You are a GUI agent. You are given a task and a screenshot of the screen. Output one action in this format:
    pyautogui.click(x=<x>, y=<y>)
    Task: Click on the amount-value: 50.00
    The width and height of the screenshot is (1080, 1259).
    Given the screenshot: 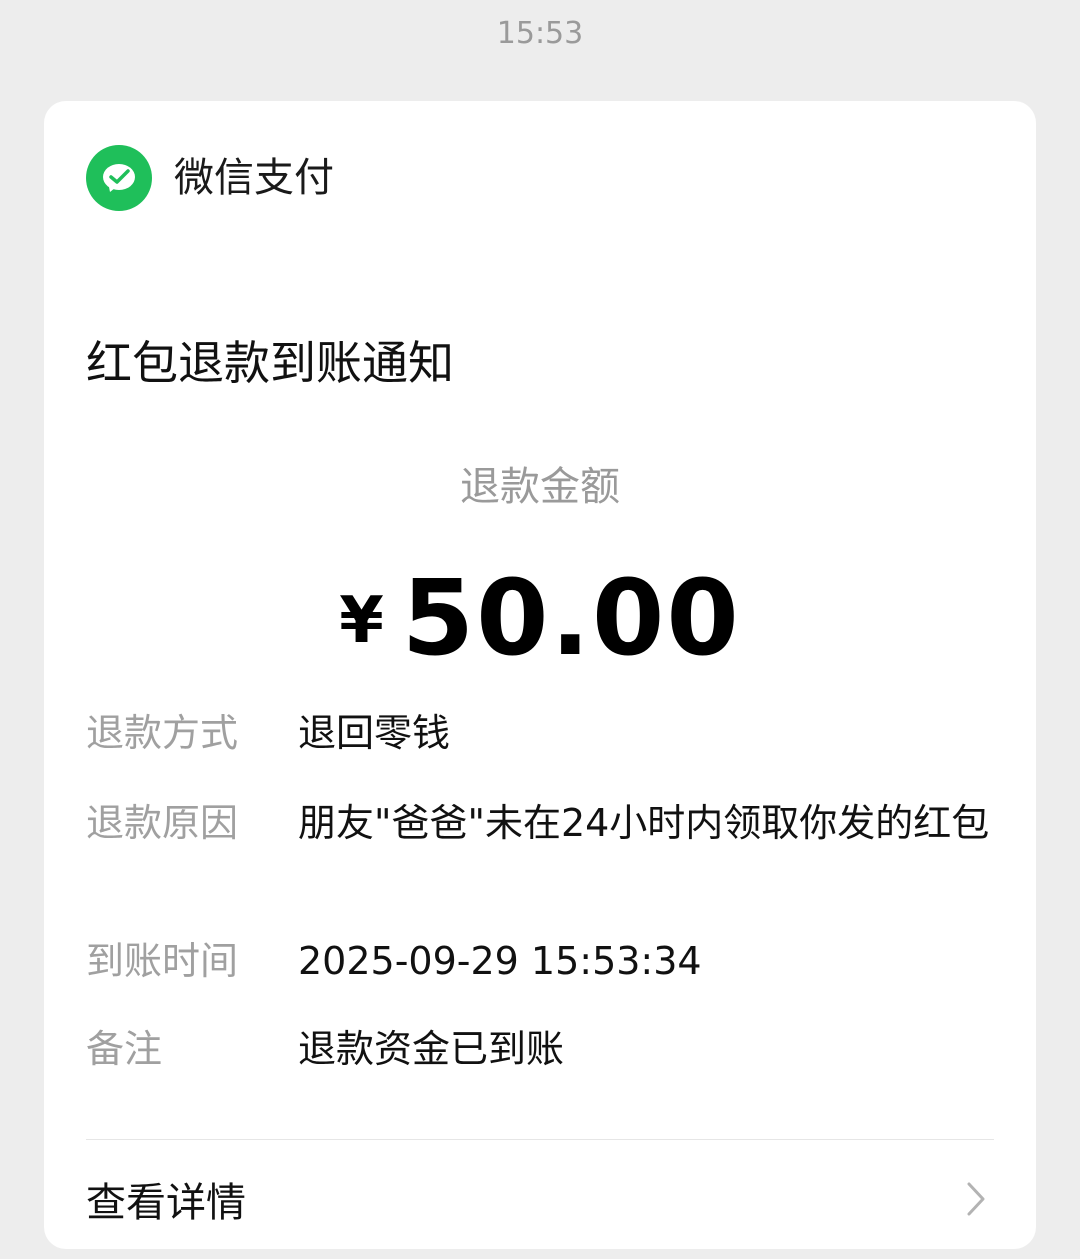 What is the action you would take?
    pyautogui.click(x=571, y=618)
    